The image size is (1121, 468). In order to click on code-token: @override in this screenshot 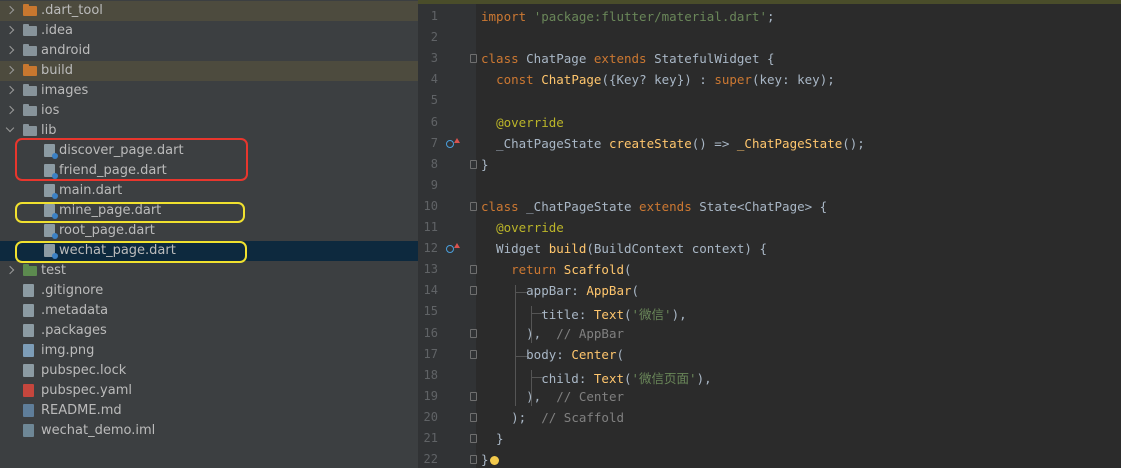, I will do `click(530, 122)`.